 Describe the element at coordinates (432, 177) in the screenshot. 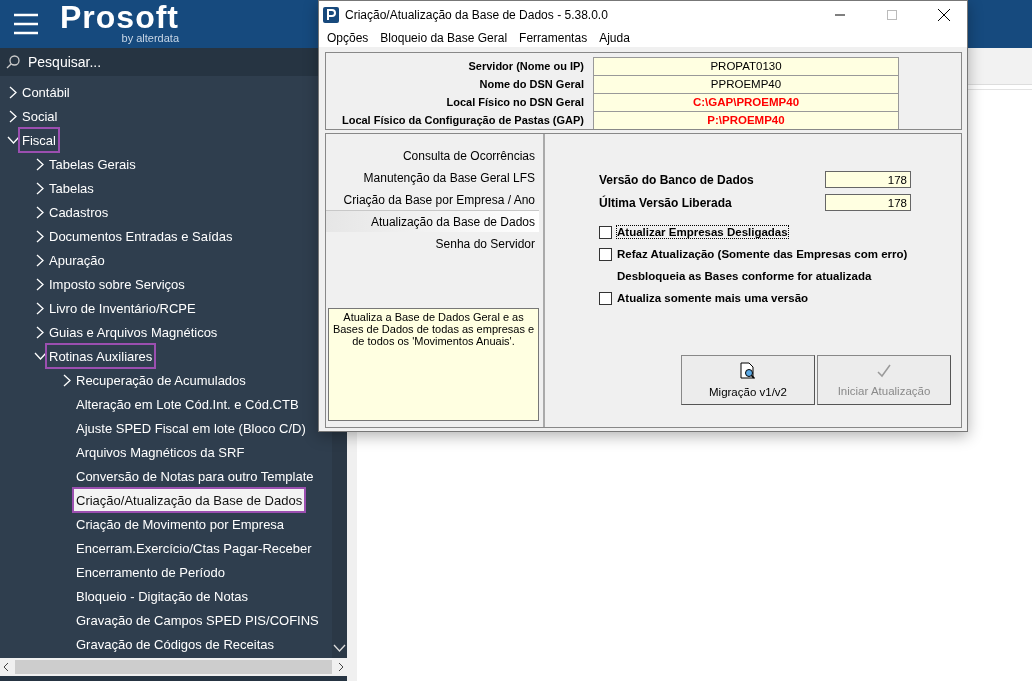

I see `nav-item: Manutenção da Base Geral LFS` at that location.